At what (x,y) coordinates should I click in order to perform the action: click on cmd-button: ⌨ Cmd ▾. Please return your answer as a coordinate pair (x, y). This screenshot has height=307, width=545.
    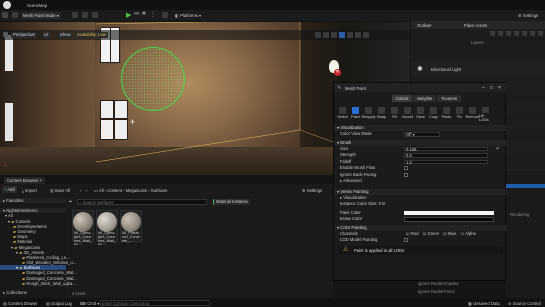
    Looking at the image, I should click on (89, 303).